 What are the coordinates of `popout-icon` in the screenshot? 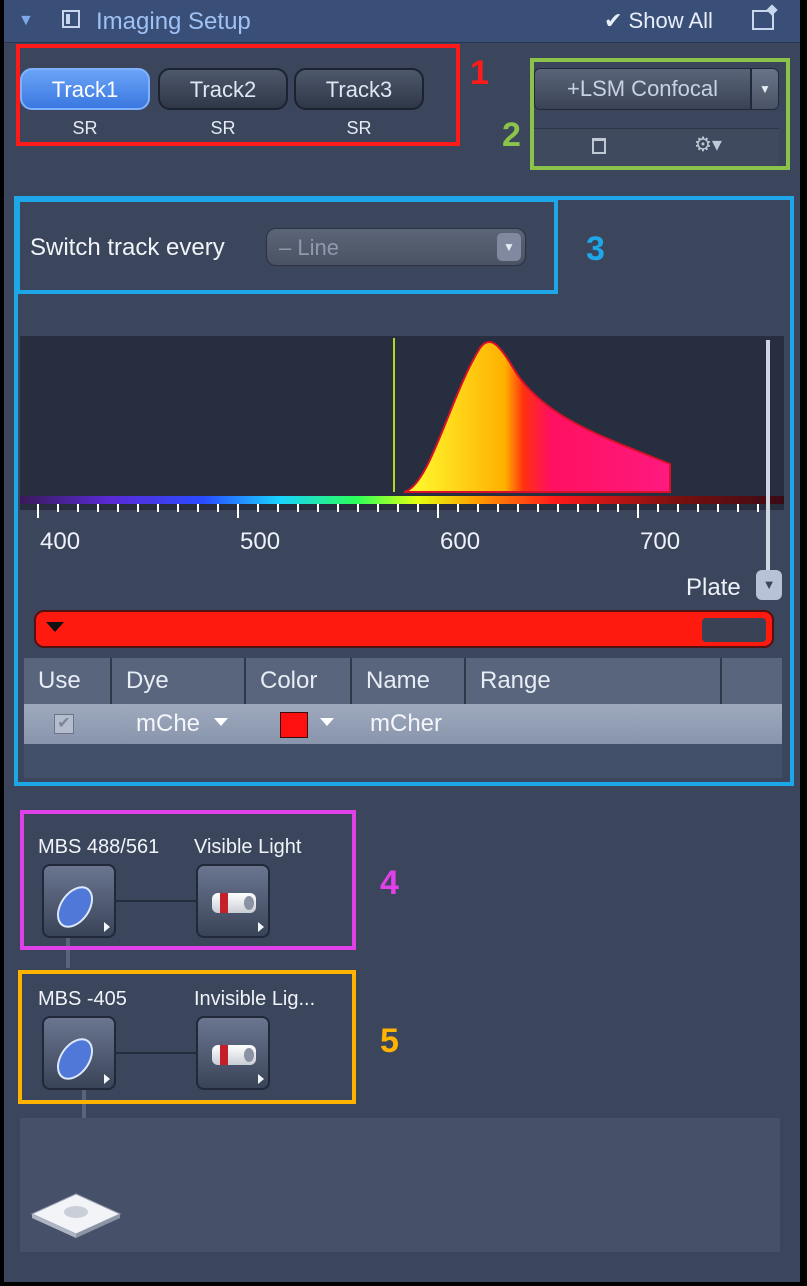 It's located at (763, 20).